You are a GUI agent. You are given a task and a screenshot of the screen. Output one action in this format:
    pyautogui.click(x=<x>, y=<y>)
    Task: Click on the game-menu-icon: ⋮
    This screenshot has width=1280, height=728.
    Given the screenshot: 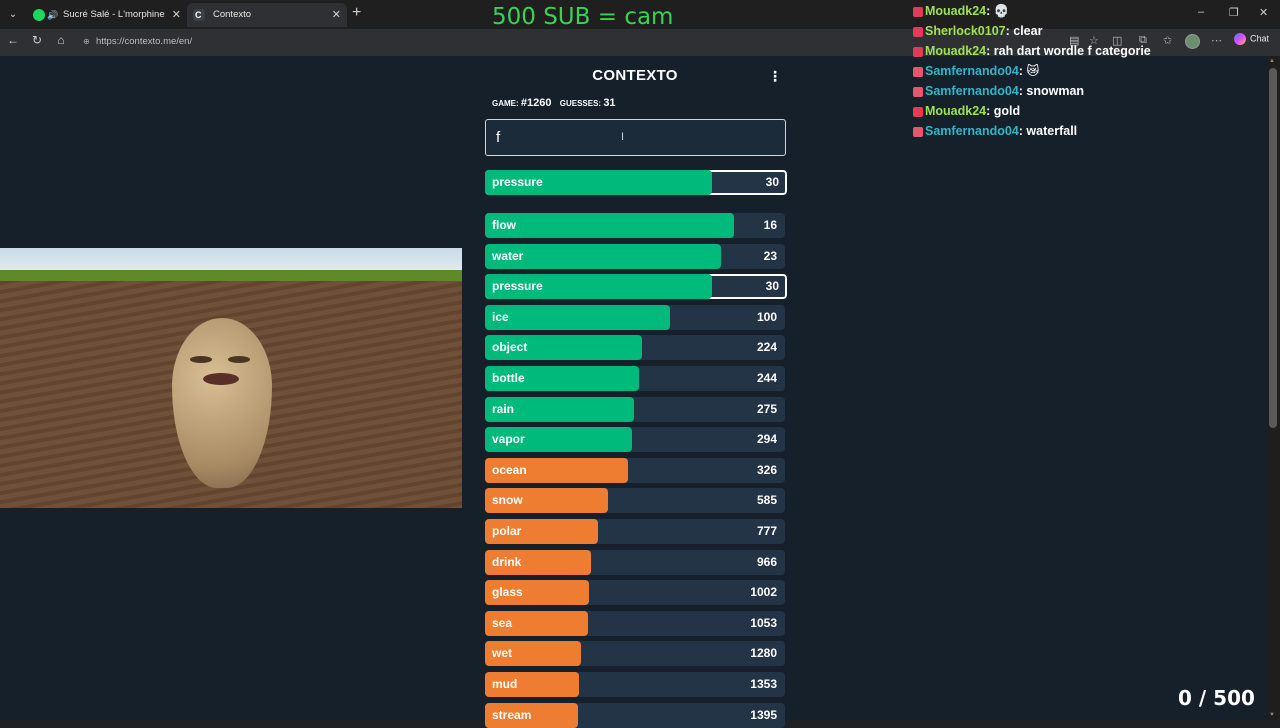 What is the action you would take?
    pyautogui.click(x=775, y=76)
    